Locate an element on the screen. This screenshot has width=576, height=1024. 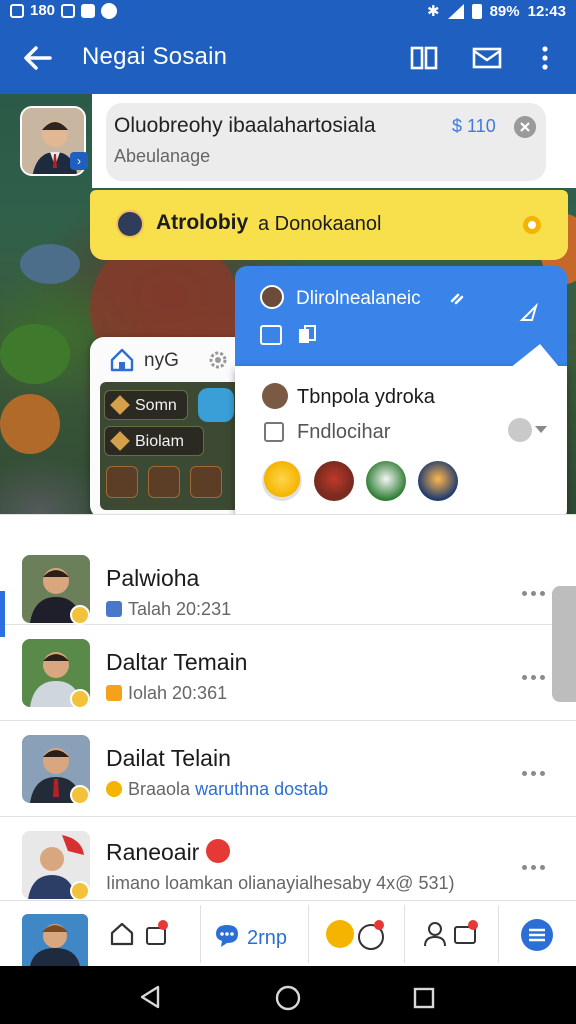
signal-icon is located at coordinates (455, 11).